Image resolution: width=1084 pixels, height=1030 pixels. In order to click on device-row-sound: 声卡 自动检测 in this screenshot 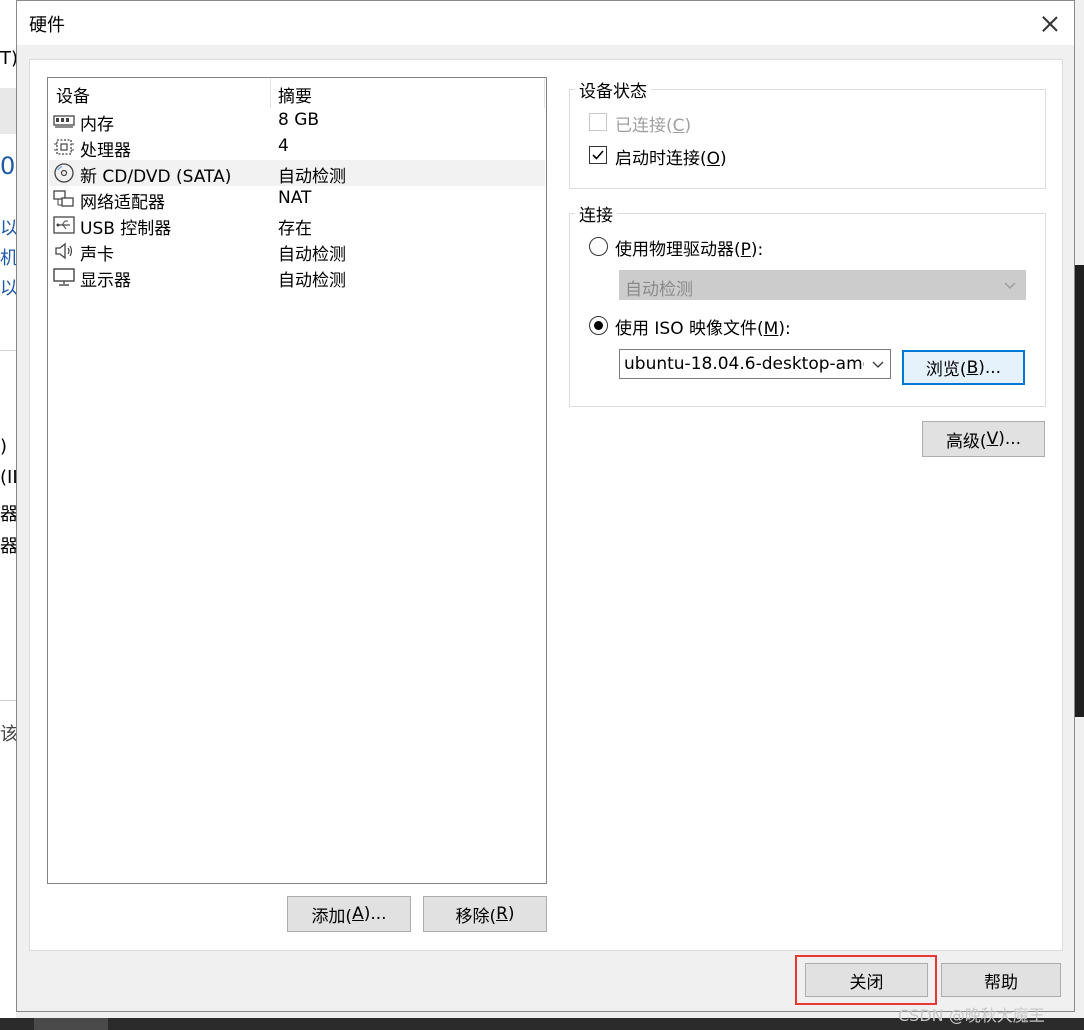, I will do `click(297, 251)`.